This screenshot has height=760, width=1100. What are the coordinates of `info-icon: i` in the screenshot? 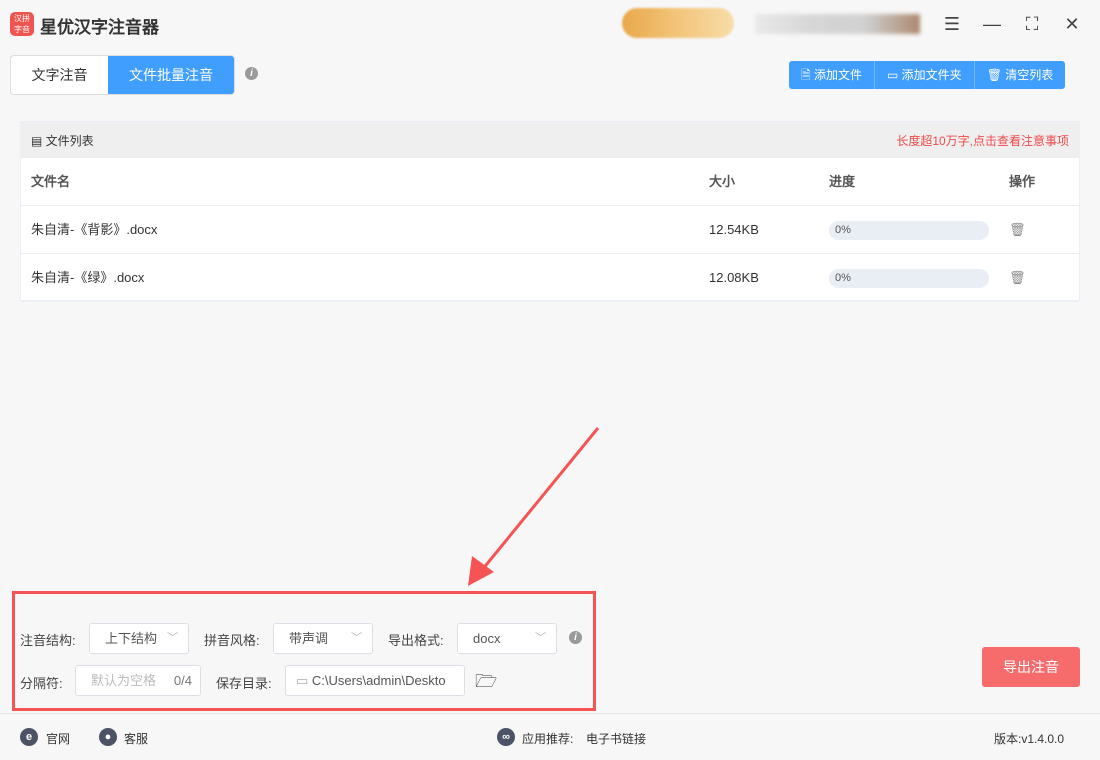 It's located at (251, 73).